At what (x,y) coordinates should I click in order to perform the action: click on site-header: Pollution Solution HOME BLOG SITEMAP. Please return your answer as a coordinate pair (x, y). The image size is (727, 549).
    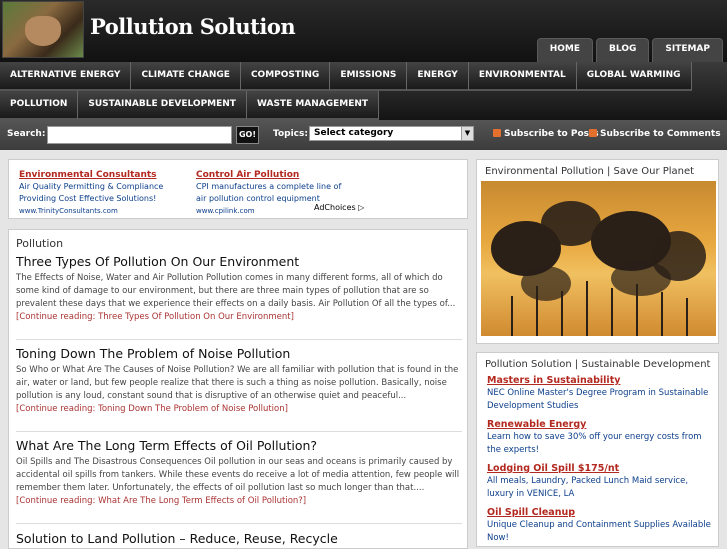
    Looking at the image, I should click on (363, 31).